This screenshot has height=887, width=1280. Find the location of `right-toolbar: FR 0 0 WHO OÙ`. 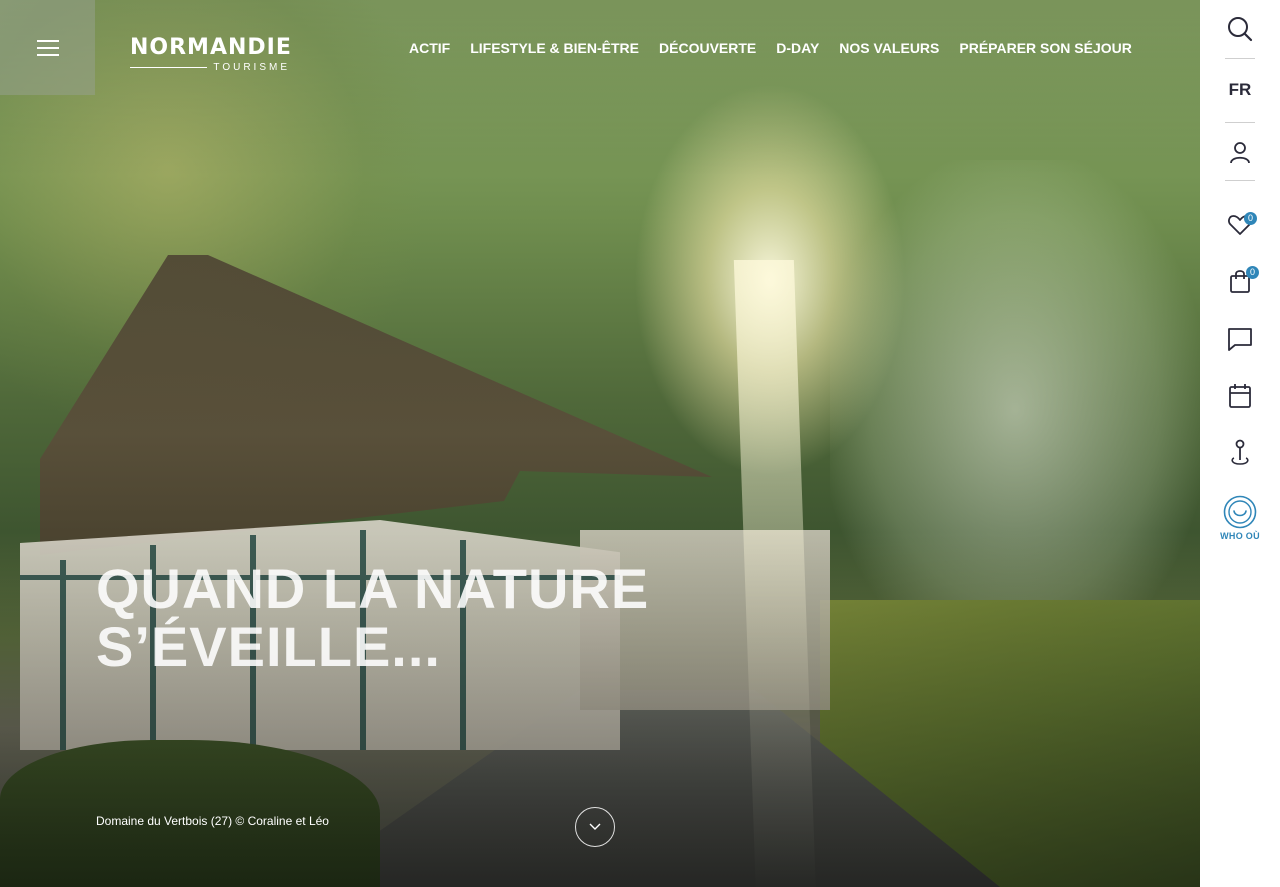

right-toolbar: FR 0 0 WHO OÙ is located at coordinates (1240, 443).